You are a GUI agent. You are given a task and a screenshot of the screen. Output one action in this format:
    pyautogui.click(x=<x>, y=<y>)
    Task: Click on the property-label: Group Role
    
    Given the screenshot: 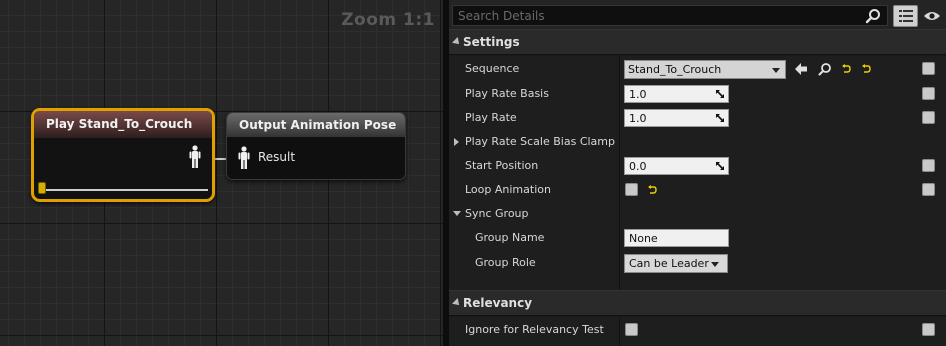 What is the action you would take?
    pyautogui.click(x=505, y=262)
    